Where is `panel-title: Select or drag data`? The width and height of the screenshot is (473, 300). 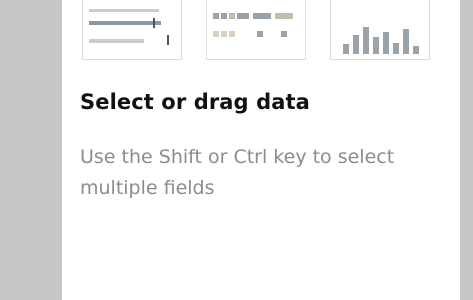 panel-title: Select or drag data is located at coordinates (195, 102).